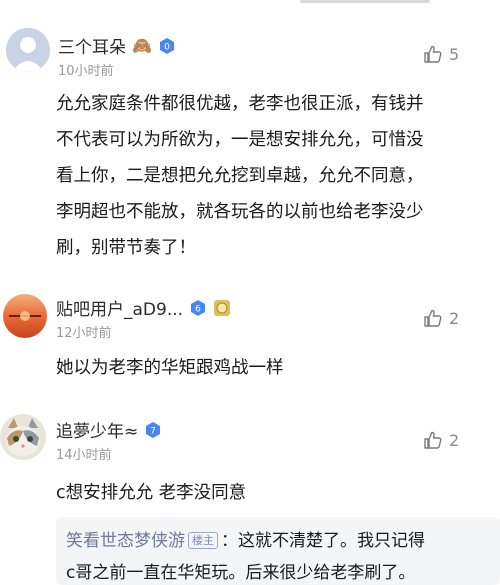 This screenshot has width=500, height=585. Describe the element at coordinates (241, 573) in the screenshot. I see `reply-text-cont: c哥之前一直在华矩玩。后来很少给老李刷了。` at that location.